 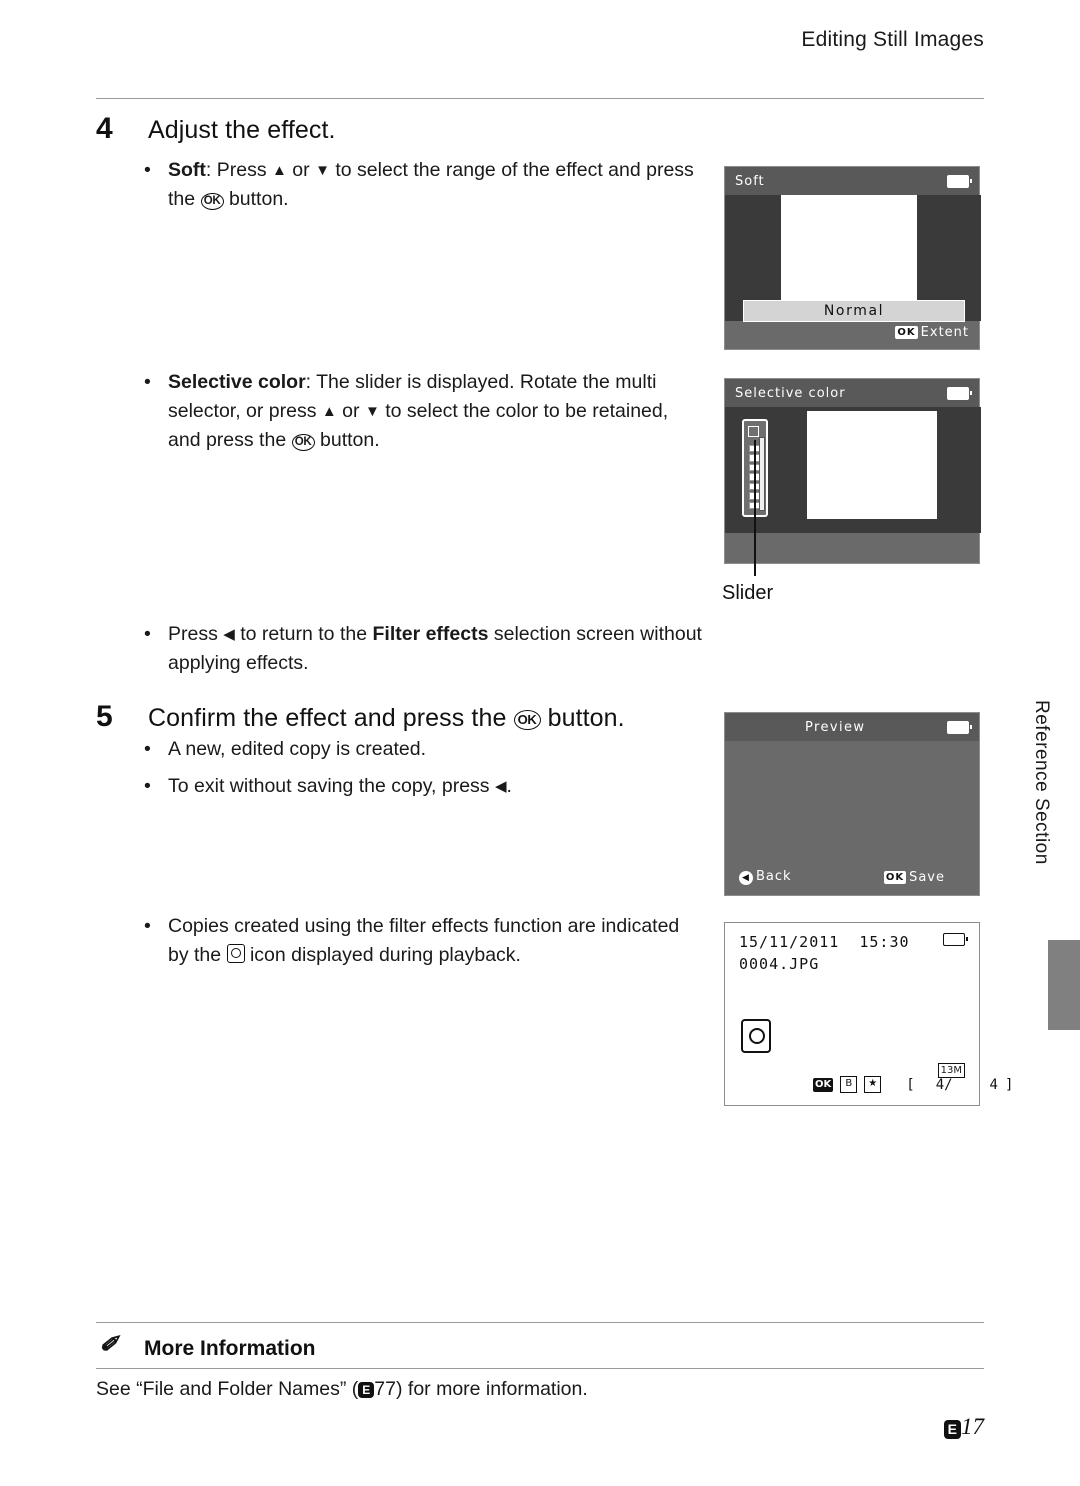 I want to click on playback-time: 15:30, so click(x=884, y=942).